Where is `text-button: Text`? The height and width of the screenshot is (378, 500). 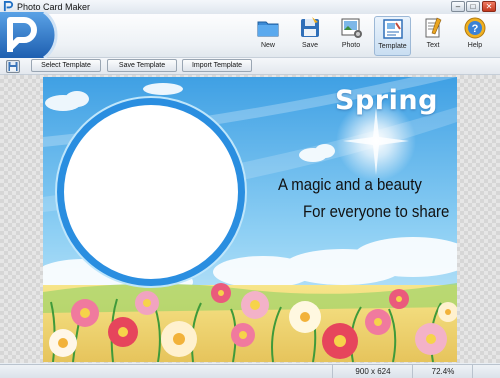
text-button: Text is located at coordinates (433, 36).